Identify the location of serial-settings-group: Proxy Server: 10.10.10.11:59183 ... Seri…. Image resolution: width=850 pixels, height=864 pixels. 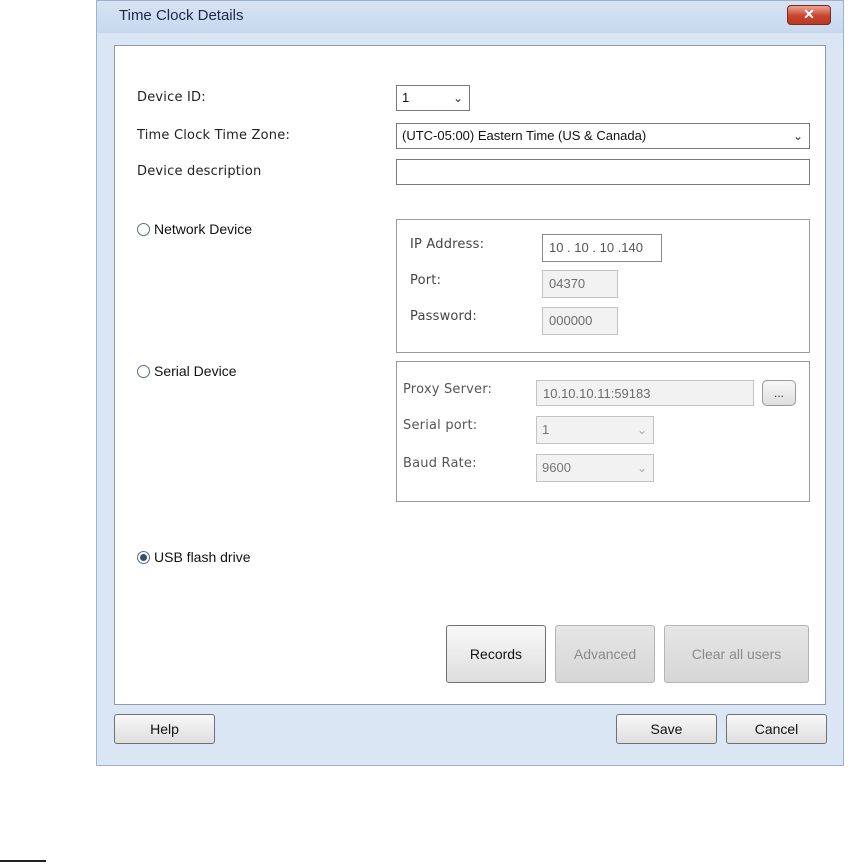
(603, 431).